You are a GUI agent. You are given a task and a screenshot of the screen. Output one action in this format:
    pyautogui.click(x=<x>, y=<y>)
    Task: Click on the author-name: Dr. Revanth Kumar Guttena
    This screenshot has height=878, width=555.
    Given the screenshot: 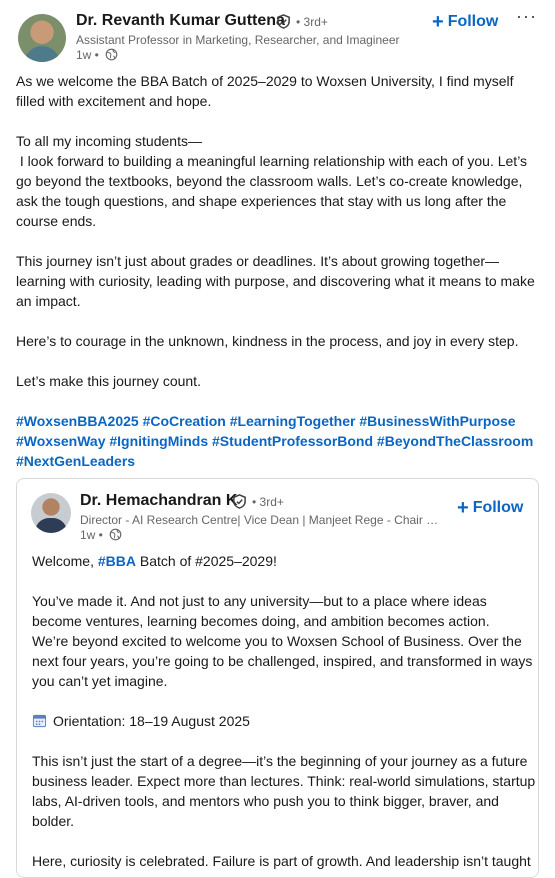 What is the action you would take?
    pyautogui.click(x=180, y=21)
    